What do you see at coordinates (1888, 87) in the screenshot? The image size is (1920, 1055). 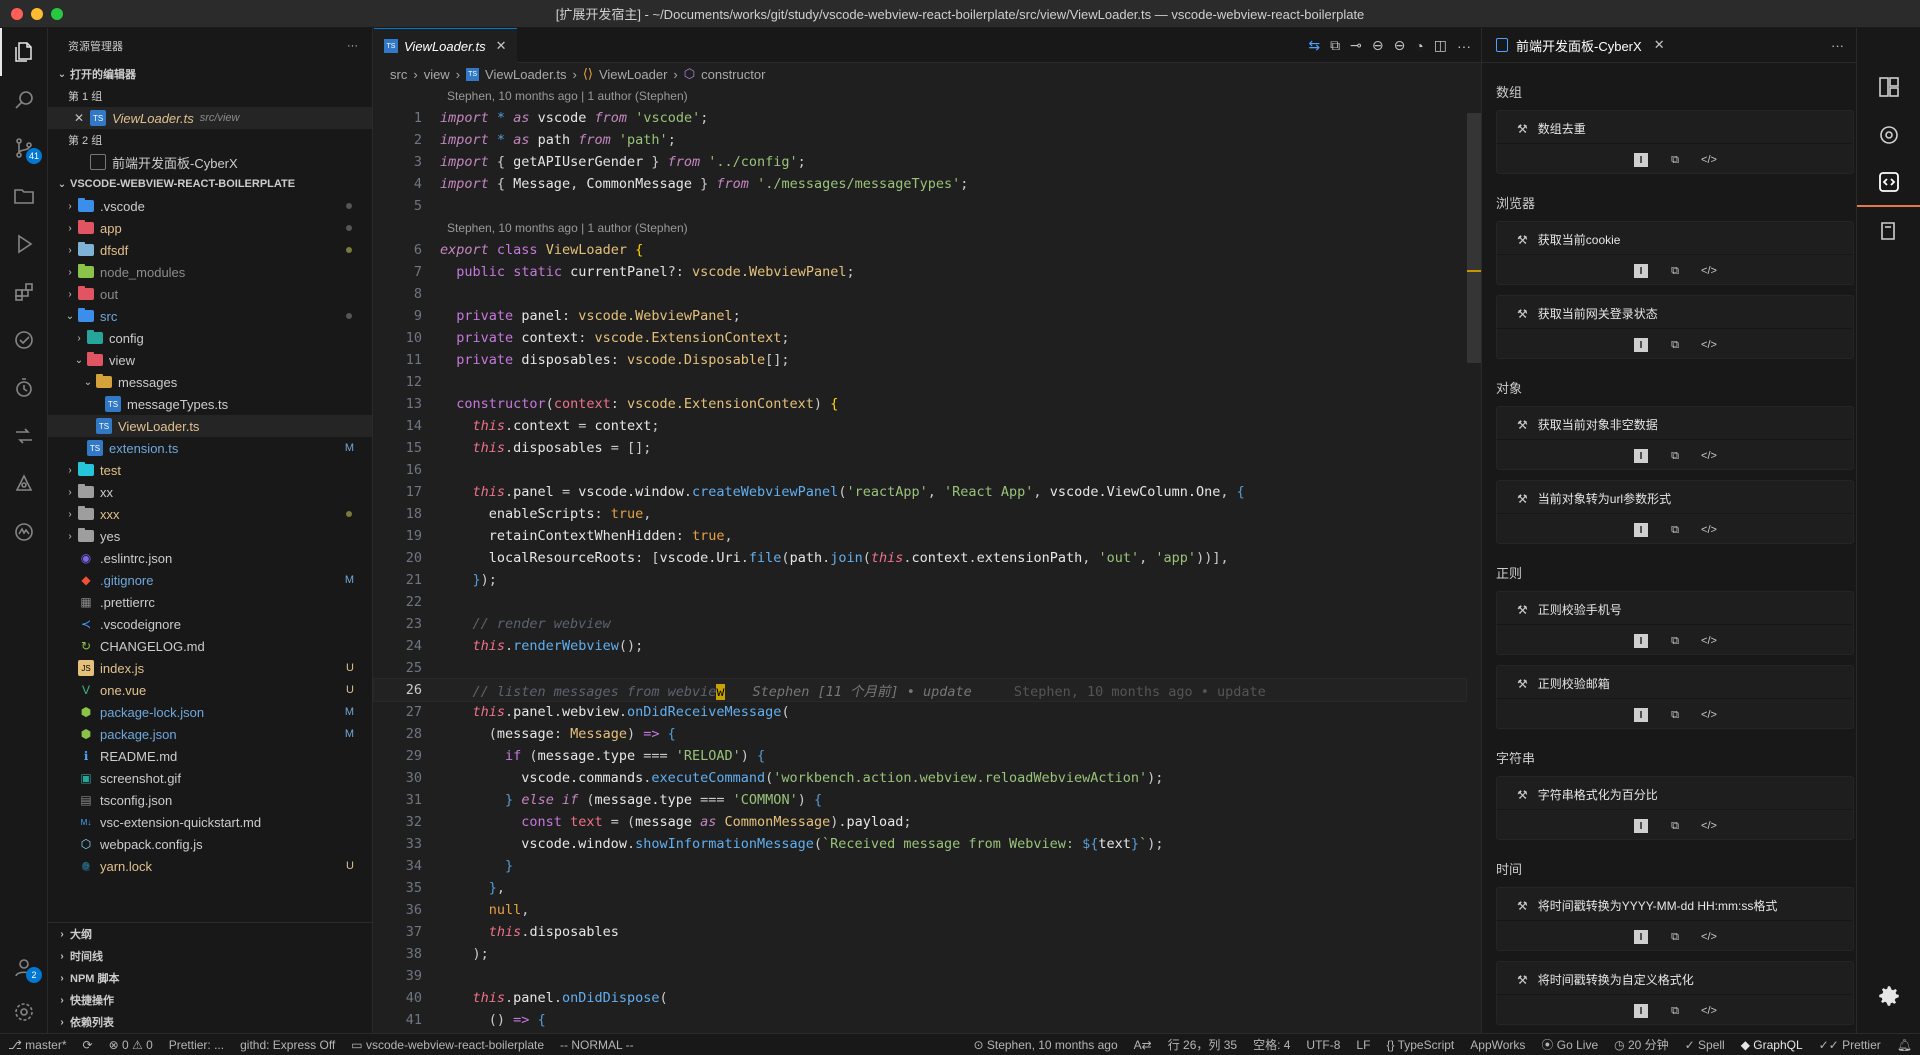 I see `dashboard-icon` at bounding box center [1888, 87].